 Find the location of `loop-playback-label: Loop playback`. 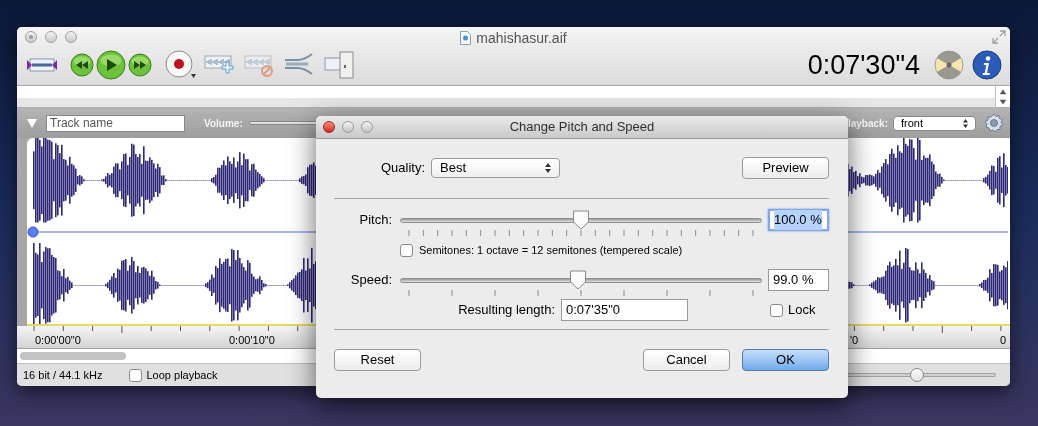

loop-playback-label: Loop playback is located at coordinates (182, 375).